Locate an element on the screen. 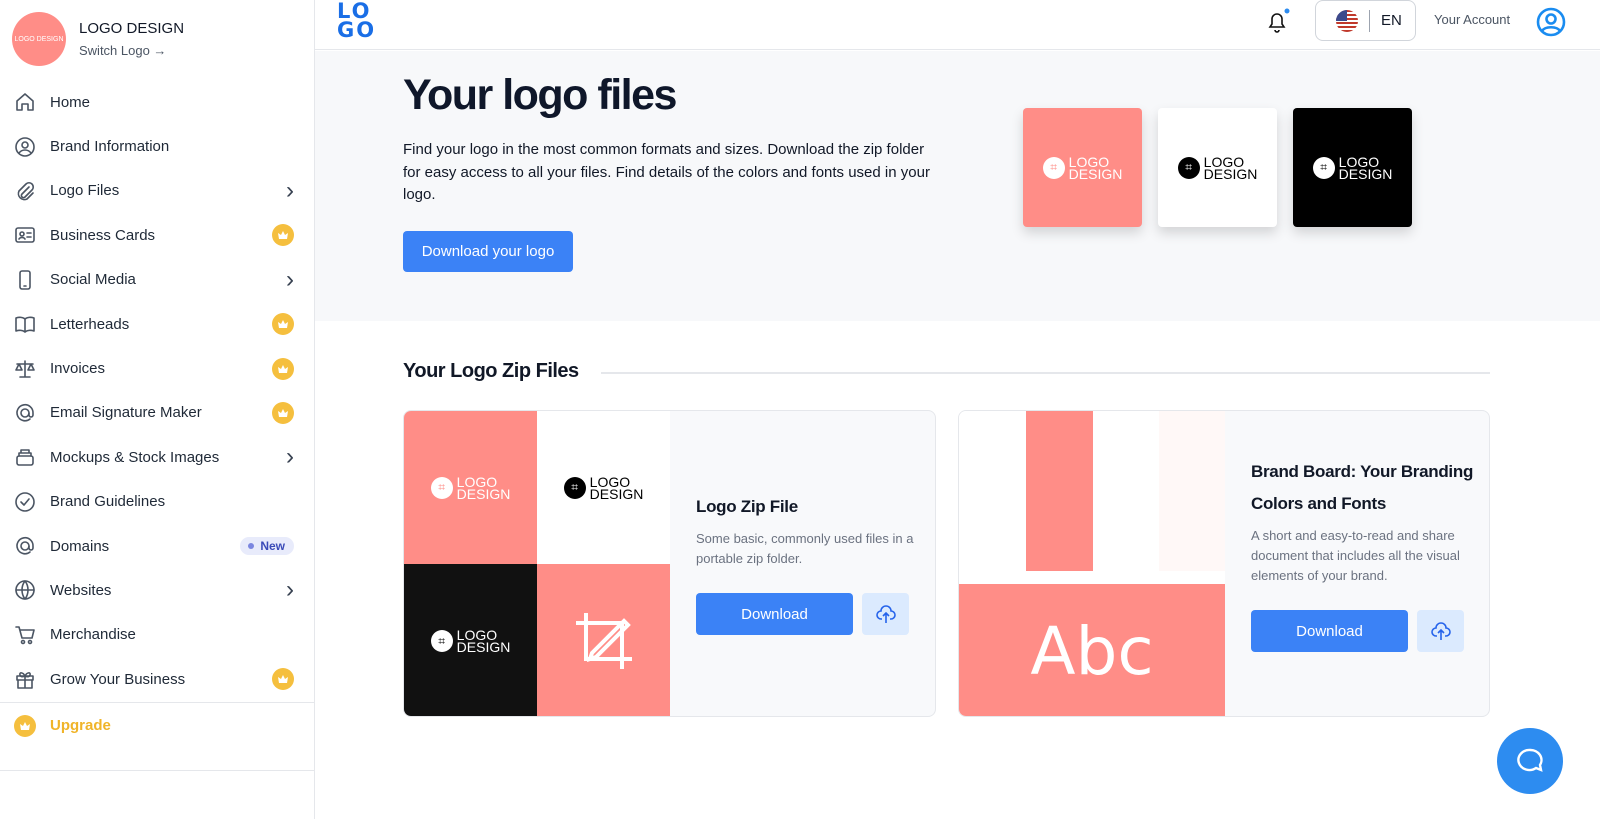  brand-name: LOGO DESIGN is located at coordinates (132, 28).